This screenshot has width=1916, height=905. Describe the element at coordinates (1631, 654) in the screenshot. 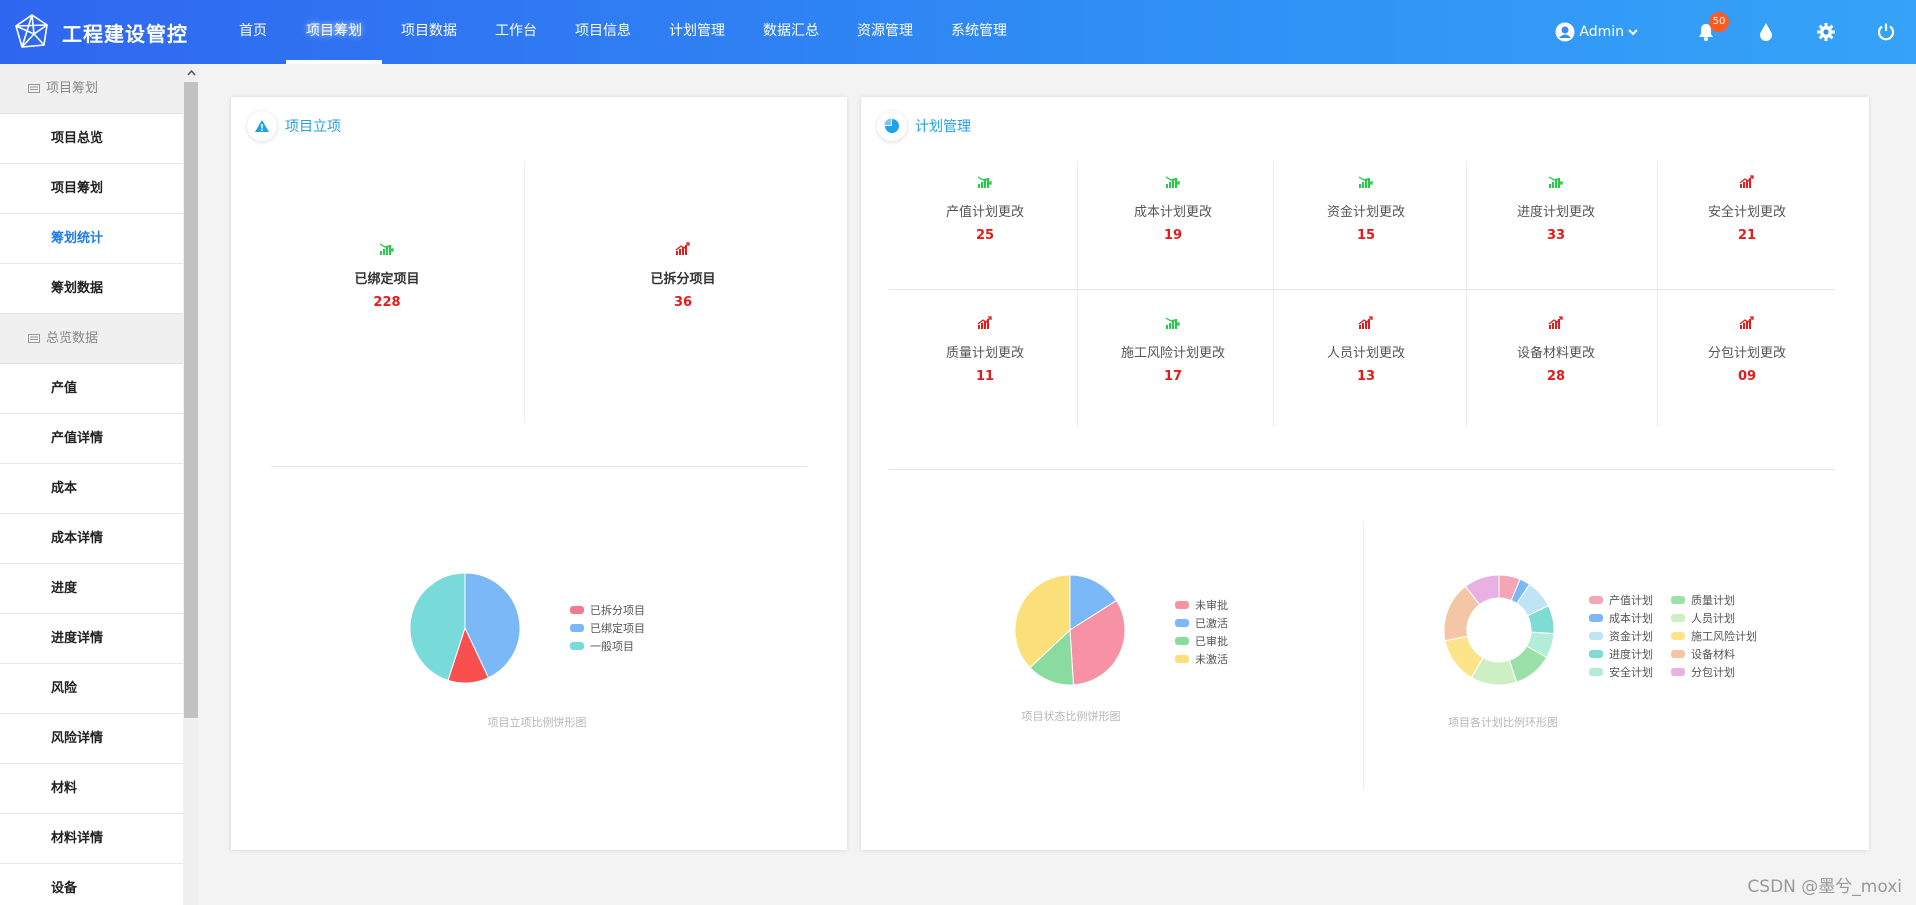

I see `legend-label: 进度计划` at that location.